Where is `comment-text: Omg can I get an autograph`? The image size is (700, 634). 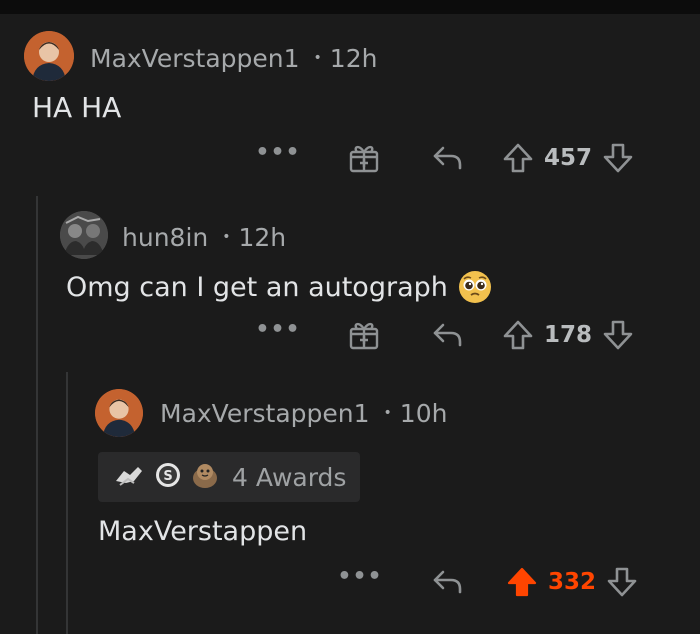
comment-text: Omg can I get an autograph is located at coordinates (257, 287).